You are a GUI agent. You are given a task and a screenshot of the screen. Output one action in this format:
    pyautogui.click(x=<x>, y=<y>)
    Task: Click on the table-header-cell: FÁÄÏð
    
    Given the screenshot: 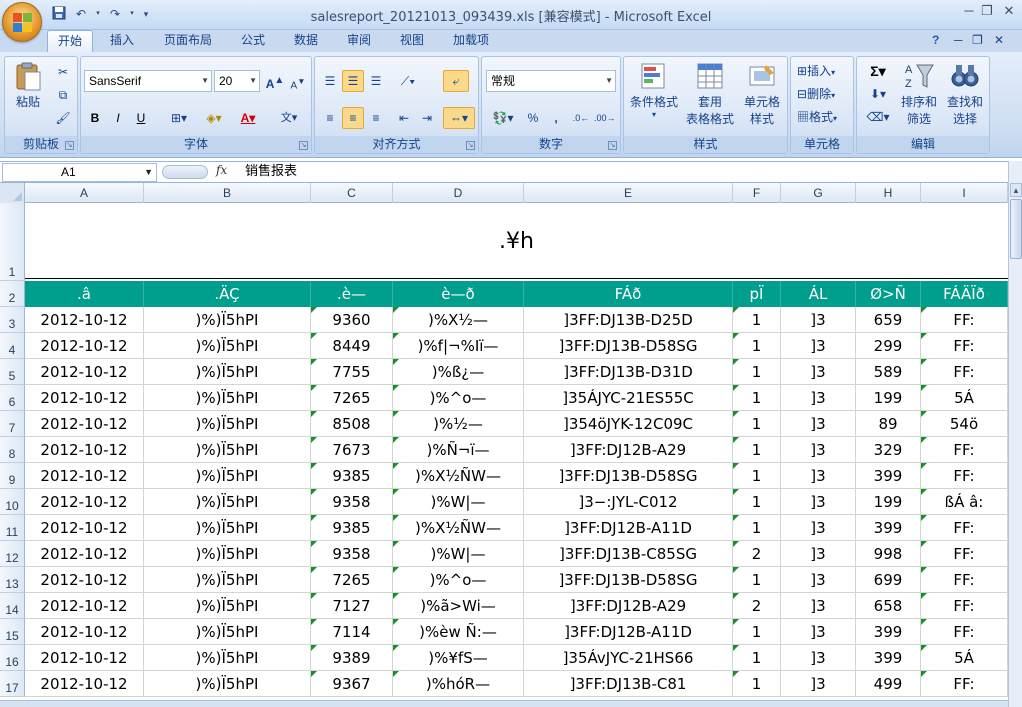 What is the action you would take?
    pyautogui.click(x=964, y=294)
    